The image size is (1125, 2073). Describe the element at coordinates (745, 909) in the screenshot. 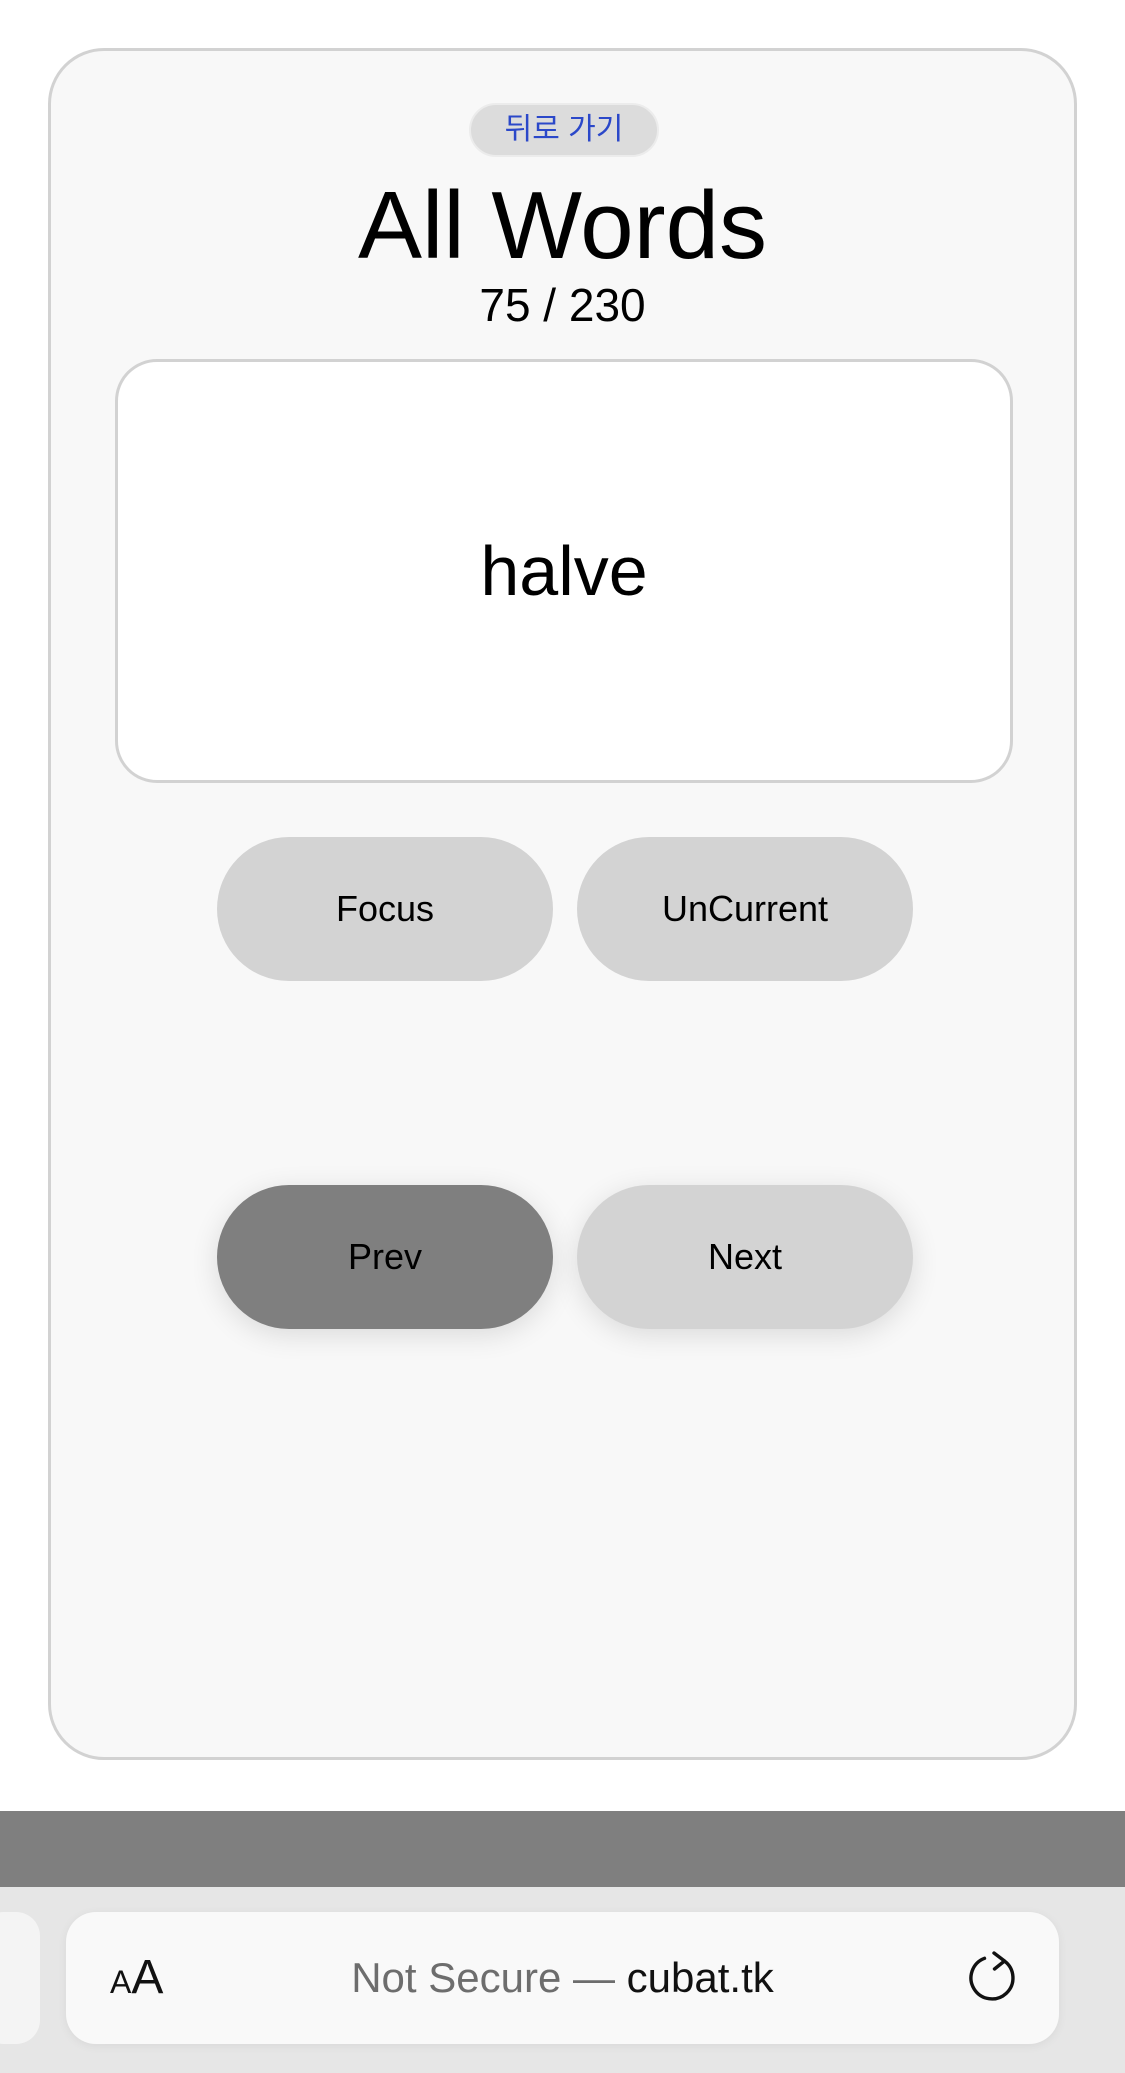

I see `uncurrent-button: UnCurrent` at that location.